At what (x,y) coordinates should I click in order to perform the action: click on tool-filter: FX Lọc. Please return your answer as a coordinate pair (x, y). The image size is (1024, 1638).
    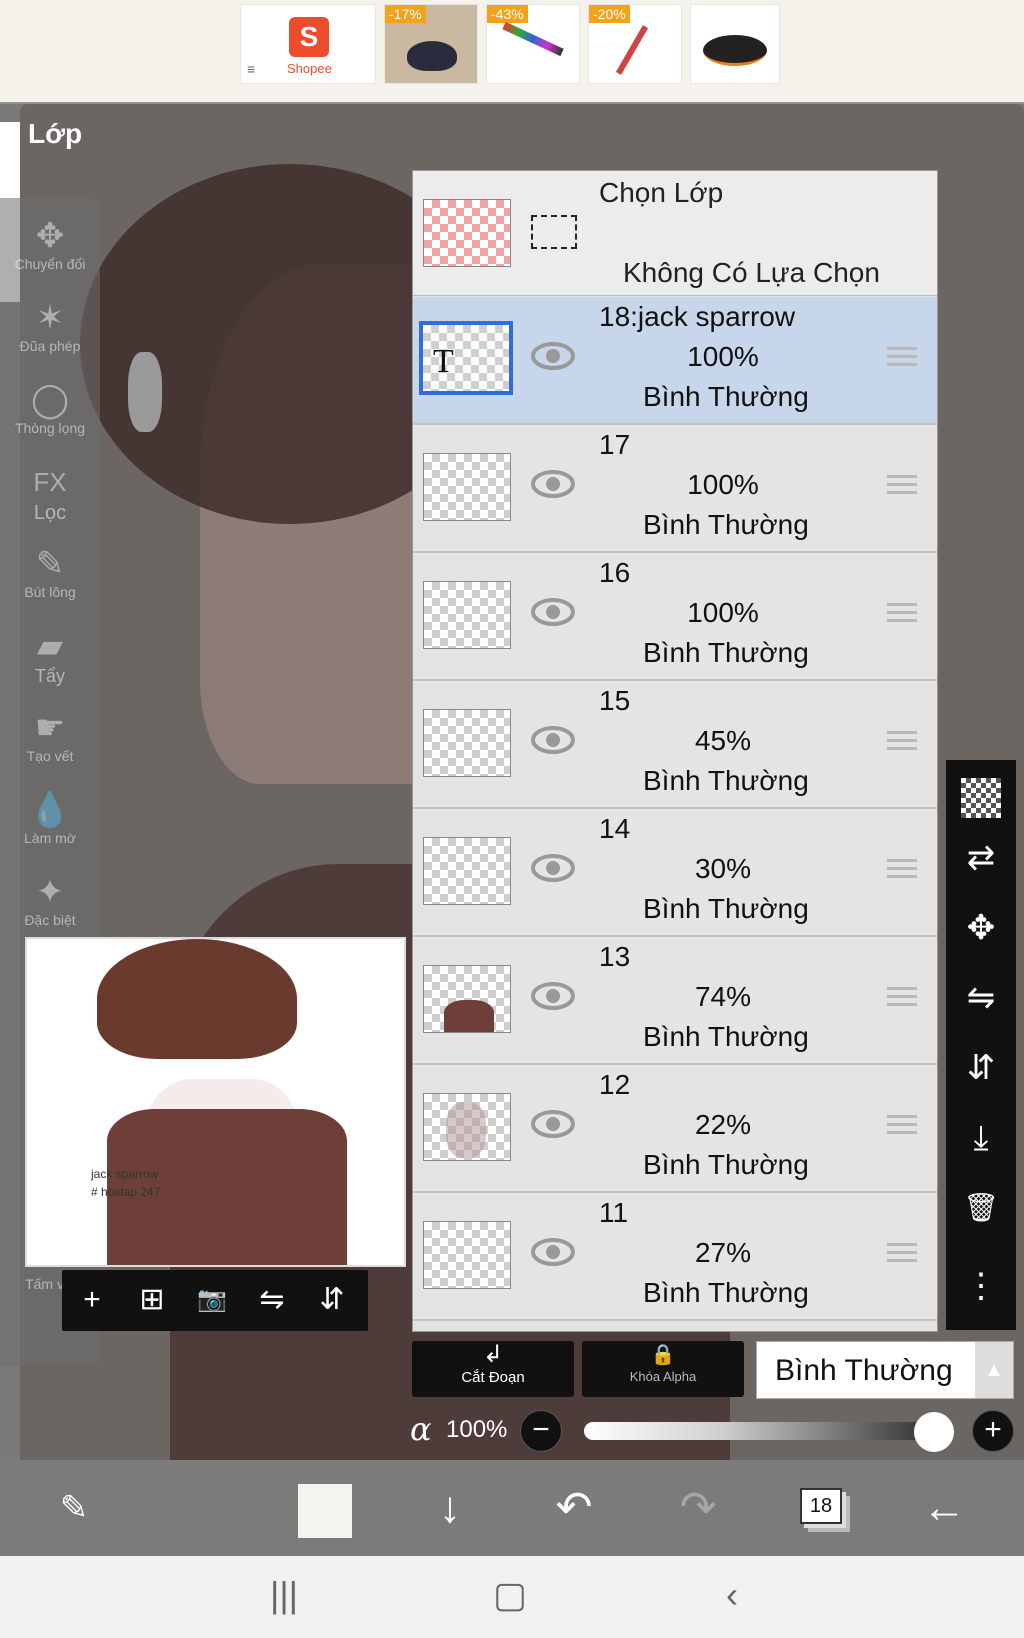
    Looking at the image, I should click on (50, 493).